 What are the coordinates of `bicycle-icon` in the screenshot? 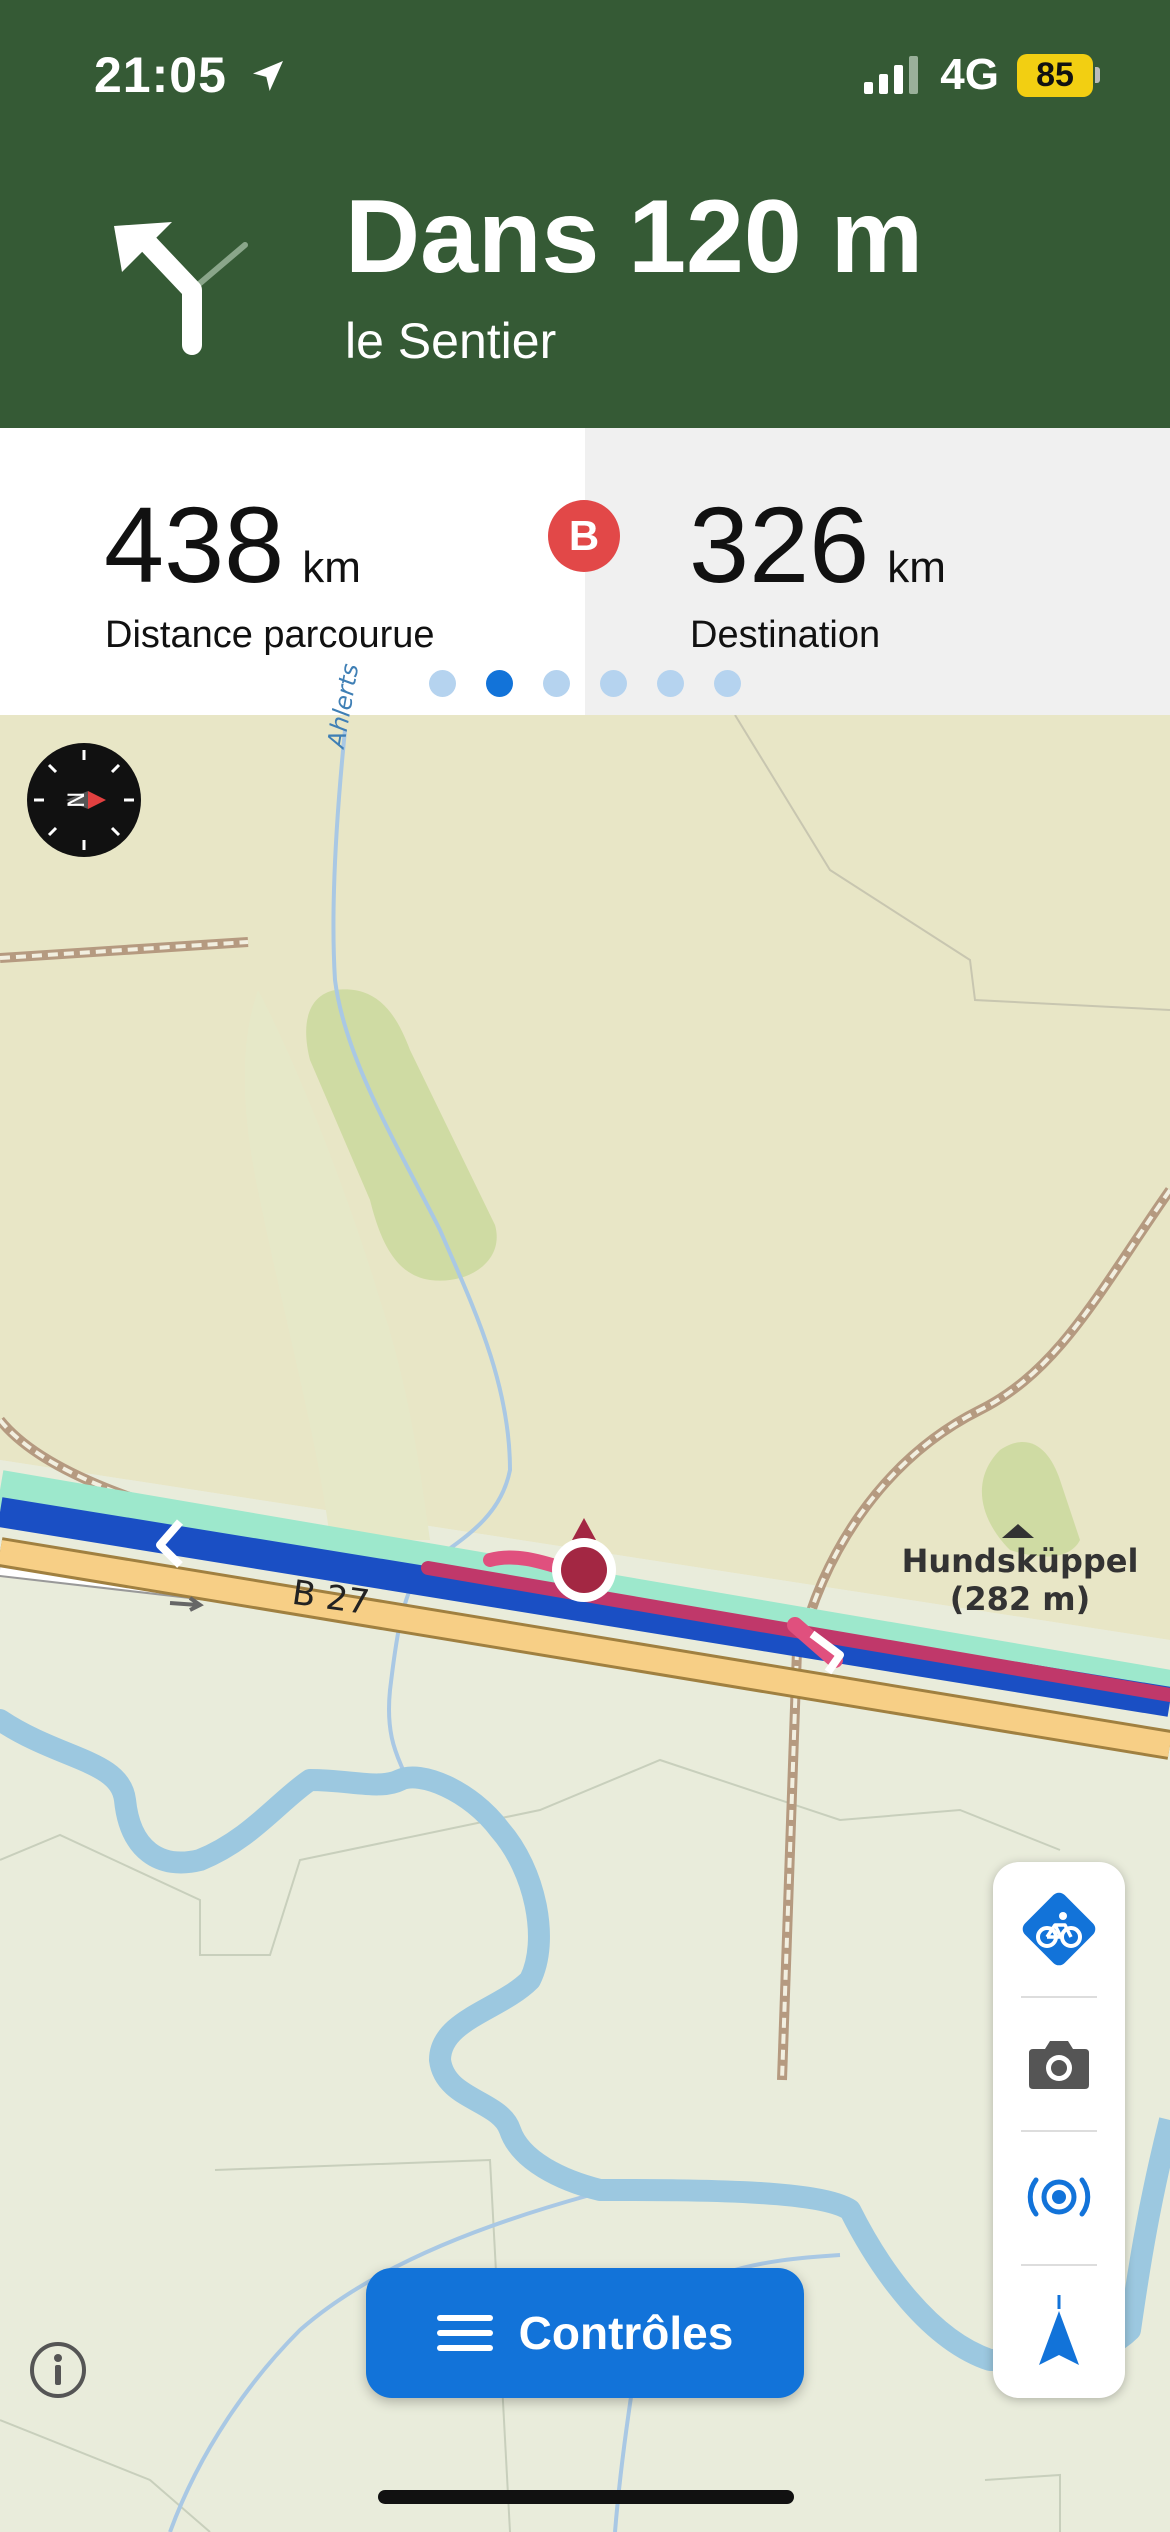 It's located at (1059, 1929).